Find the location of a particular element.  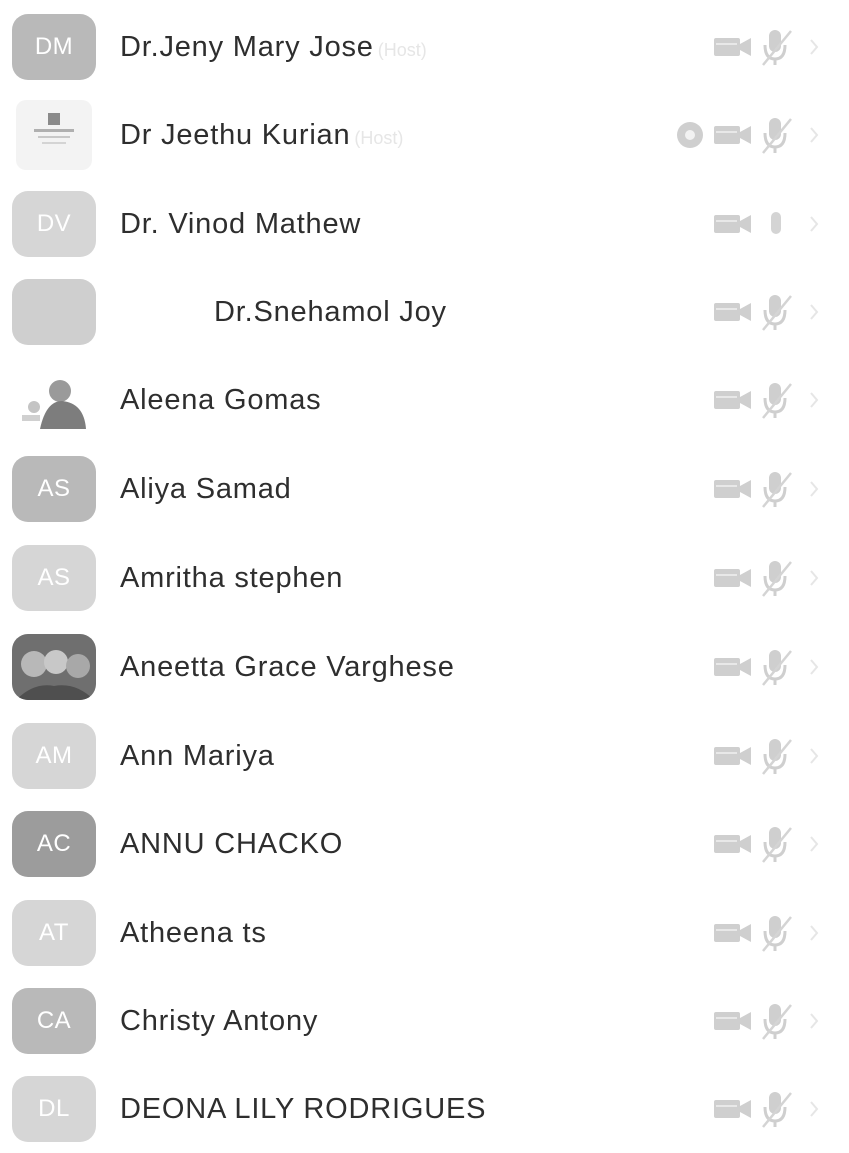

participant-name: ANNU CHACKO is located at coordinates (231, 844).